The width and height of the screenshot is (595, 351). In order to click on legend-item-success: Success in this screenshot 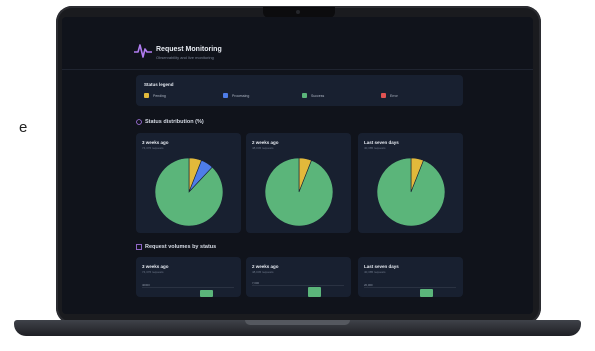, I will do `click(313, 95)`.